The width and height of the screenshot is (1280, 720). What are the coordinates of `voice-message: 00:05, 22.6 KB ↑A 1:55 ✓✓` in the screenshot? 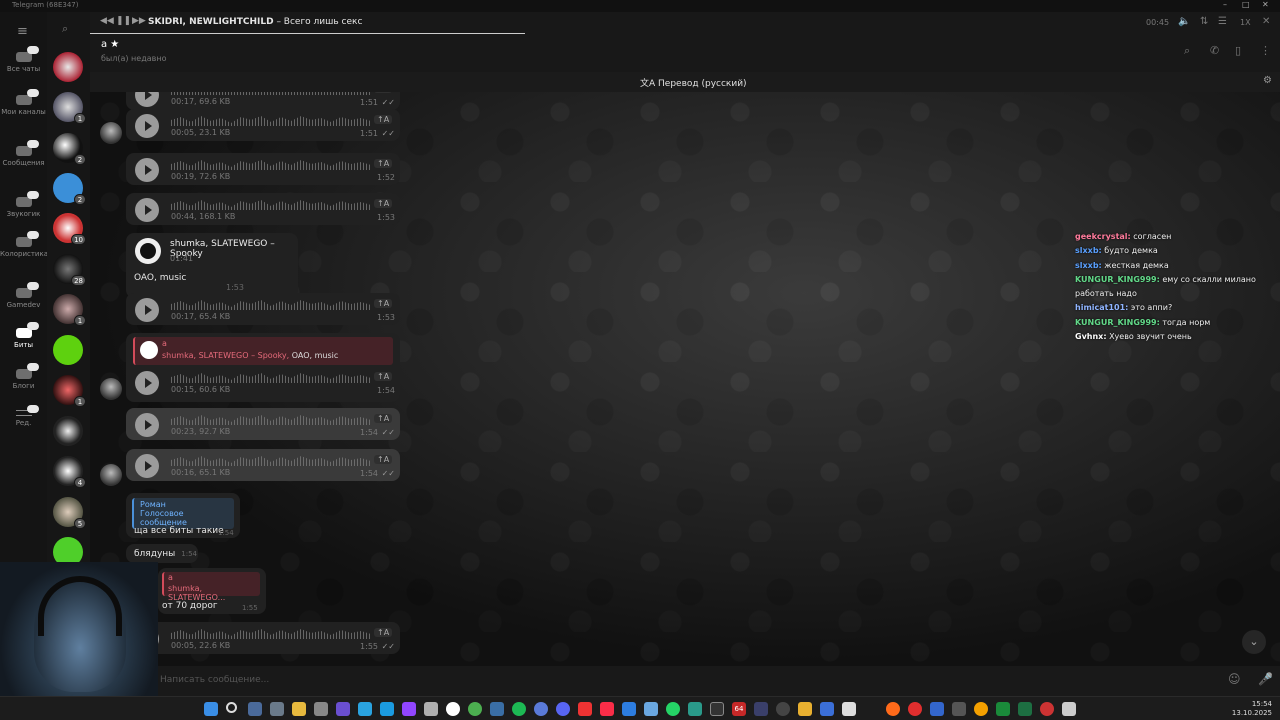 It's located at (263, 638).